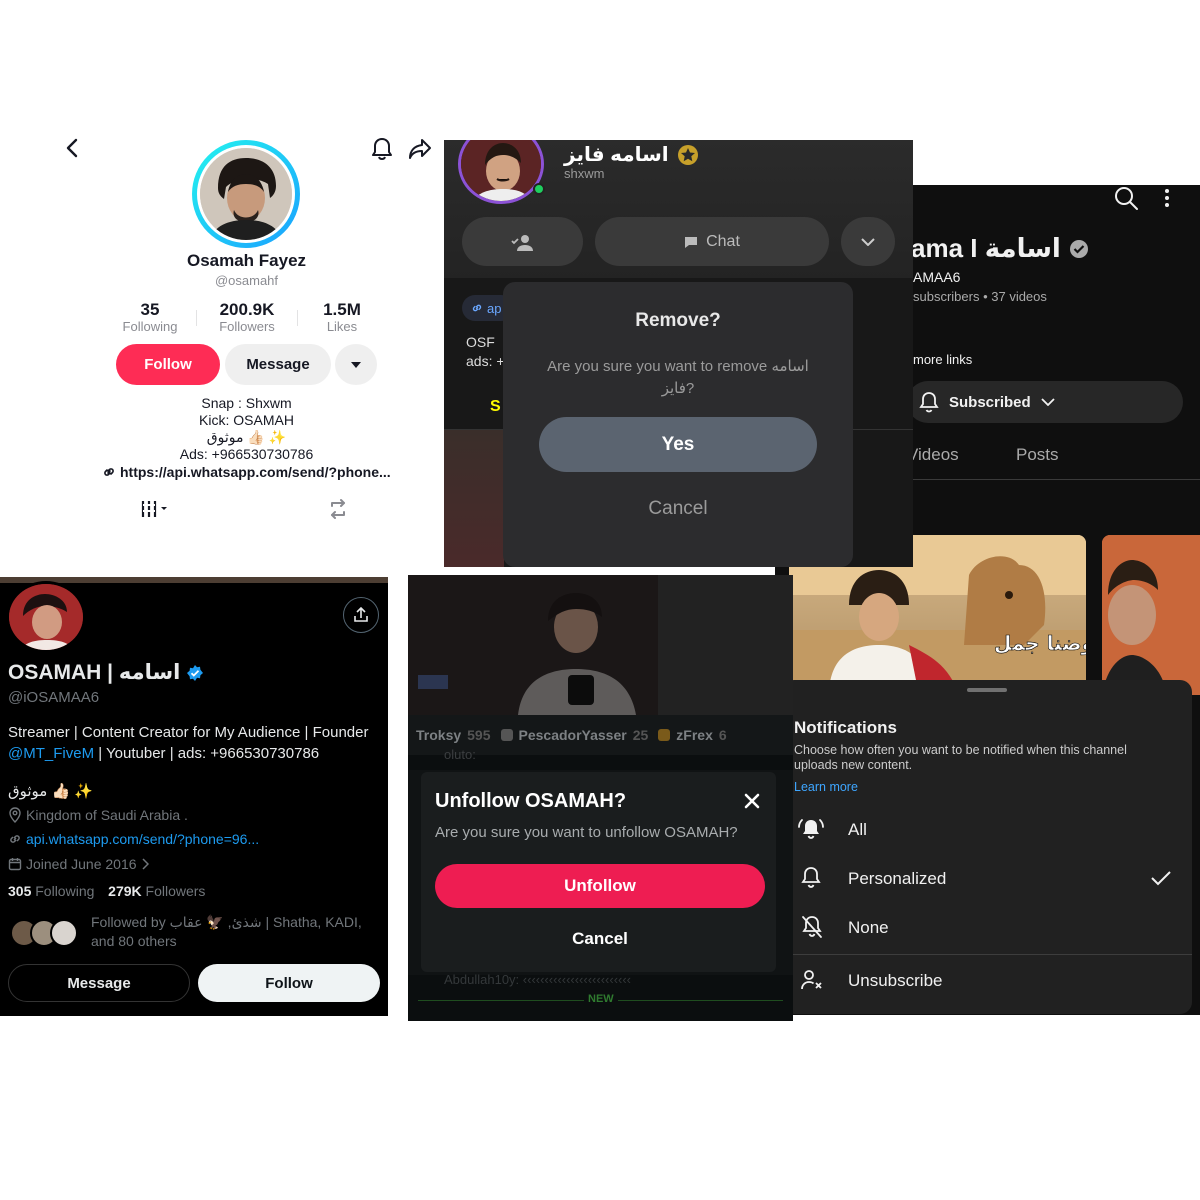 The height and width of the screenshot is (1200, 1200). I want to click on joined-date: Joined June 2016, so click(78, 864).